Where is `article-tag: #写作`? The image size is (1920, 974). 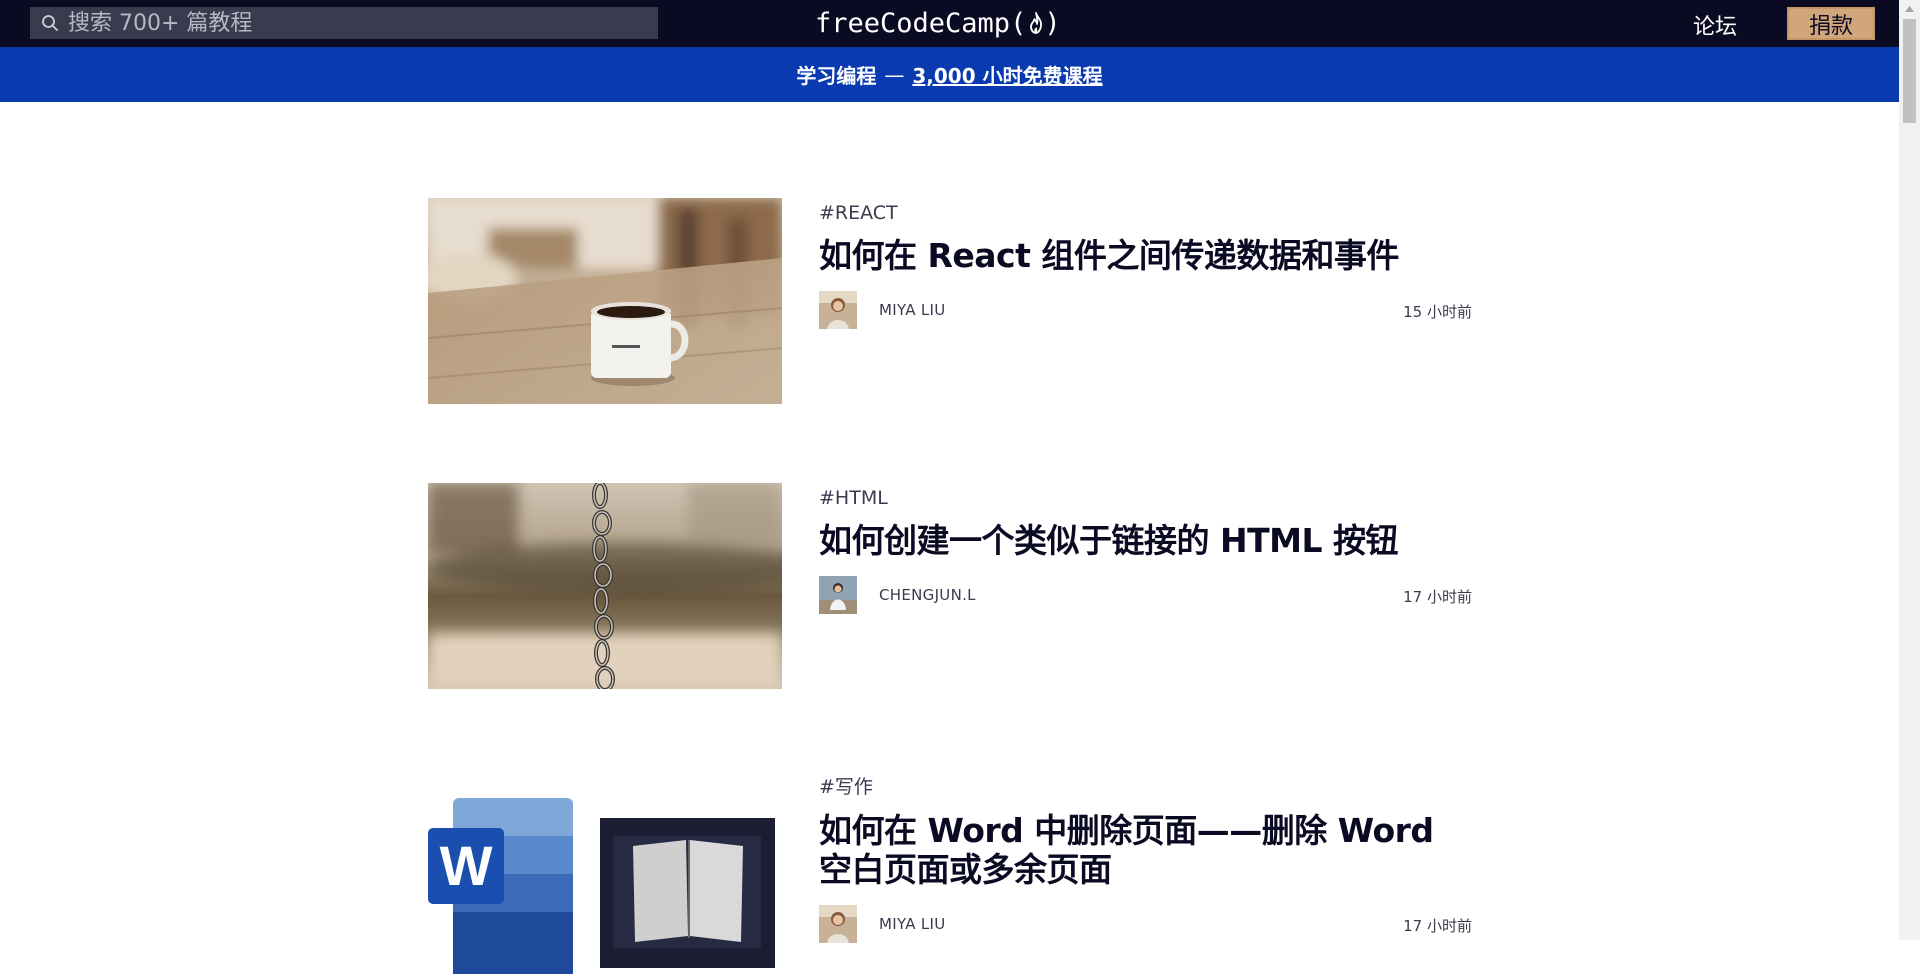 article-tag: #写作 is located at coordinates (1145, 785).